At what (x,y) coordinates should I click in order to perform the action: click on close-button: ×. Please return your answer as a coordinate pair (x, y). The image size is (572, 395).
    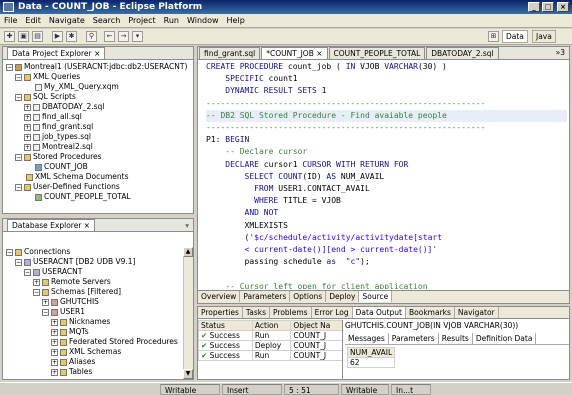
    Looking at the image, I should click on (563, 7).